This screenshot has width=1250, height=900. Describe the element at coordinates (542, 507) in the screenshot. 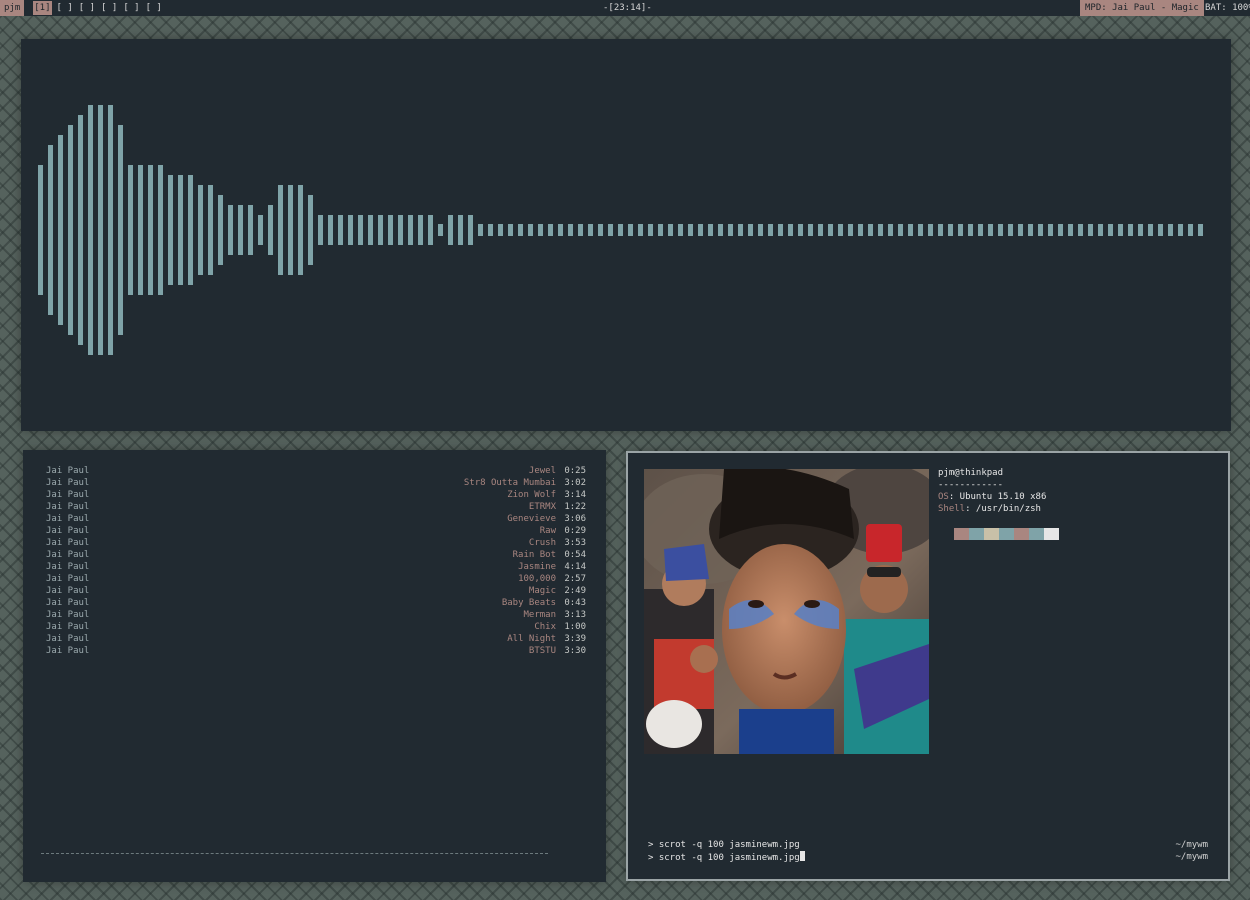

I see `track-title: ETRMX` at that location.